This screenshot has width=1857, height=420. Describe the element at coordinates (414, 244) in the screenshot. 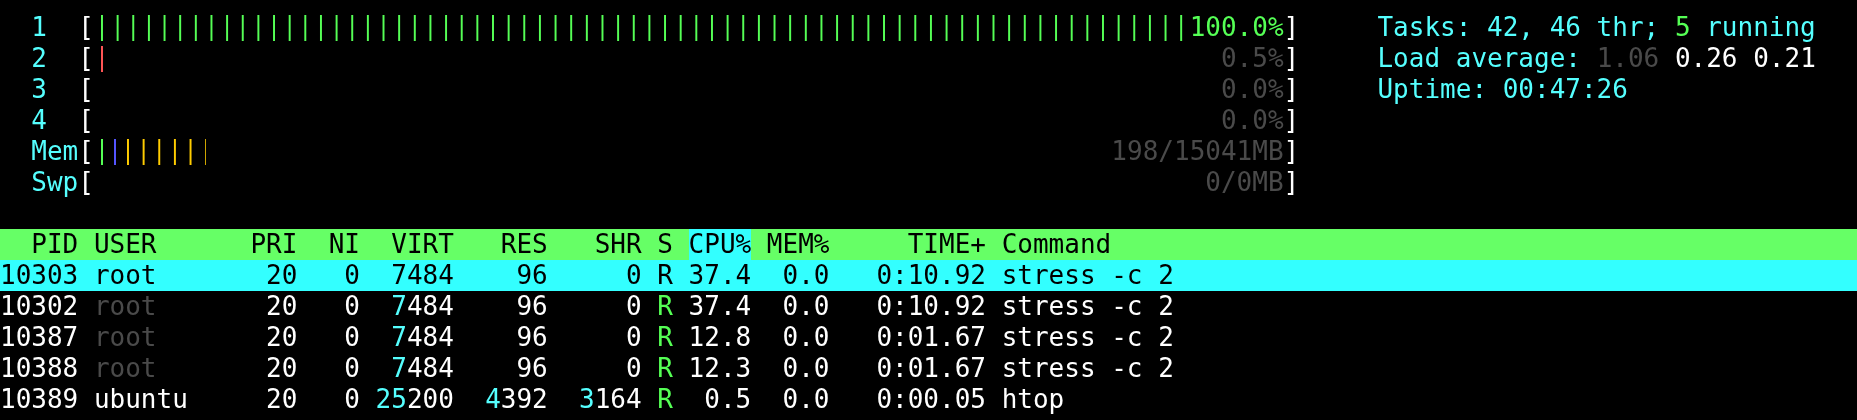

I see `column-header: VIRT` at that location.